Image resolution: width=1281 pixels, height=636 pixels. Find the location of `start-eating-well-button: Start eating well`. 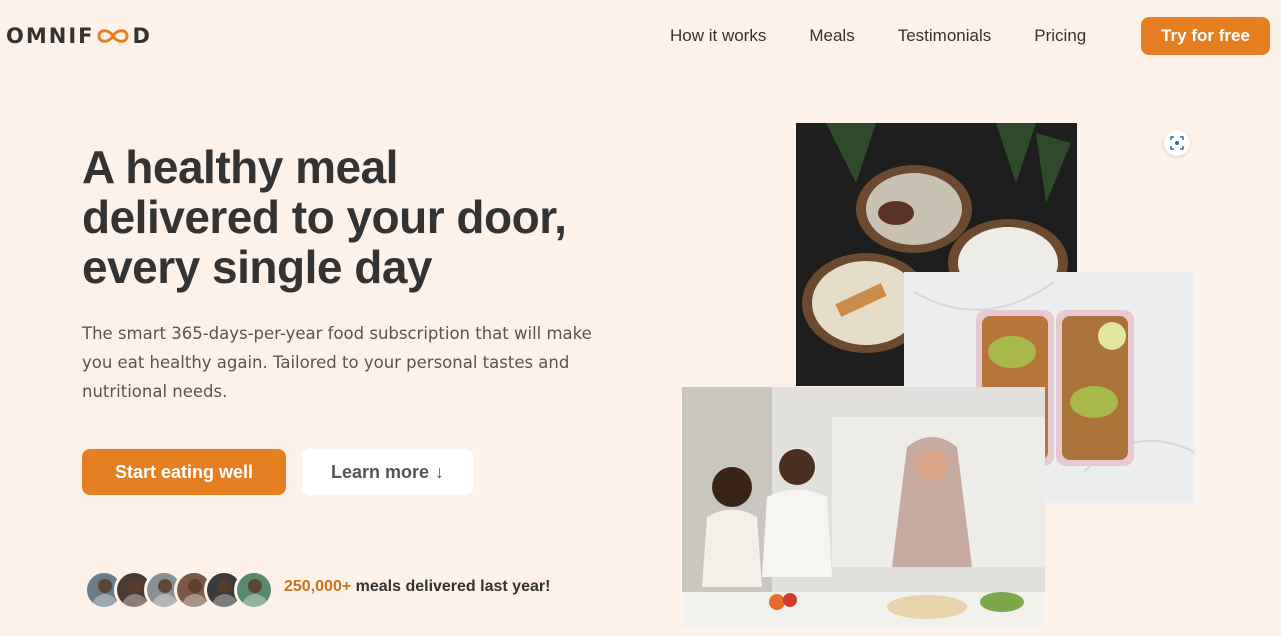

start-eating-well-button: Start eating well is located at coordinates (184, 472).